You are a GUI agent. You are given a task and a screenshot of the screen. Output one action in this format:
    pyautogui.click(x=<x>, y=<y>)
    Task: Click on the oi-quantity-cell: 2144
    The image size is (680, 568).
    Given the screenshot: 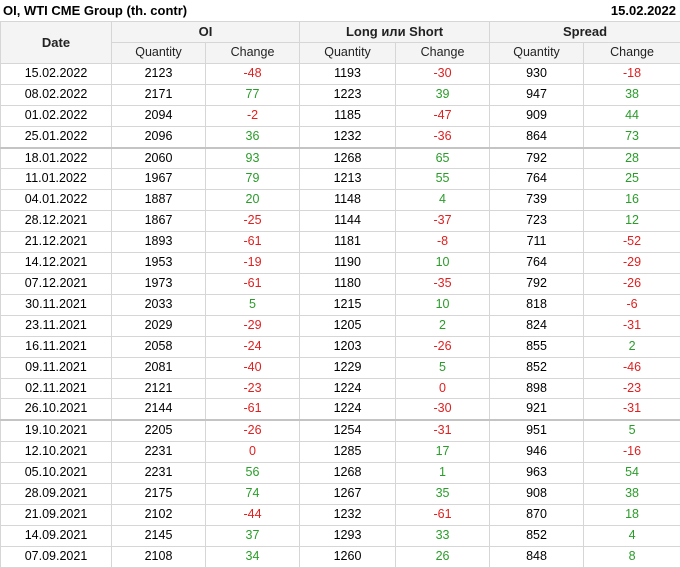 What is the action you would take?
    pyautogui.click(x=159, y=409)
    